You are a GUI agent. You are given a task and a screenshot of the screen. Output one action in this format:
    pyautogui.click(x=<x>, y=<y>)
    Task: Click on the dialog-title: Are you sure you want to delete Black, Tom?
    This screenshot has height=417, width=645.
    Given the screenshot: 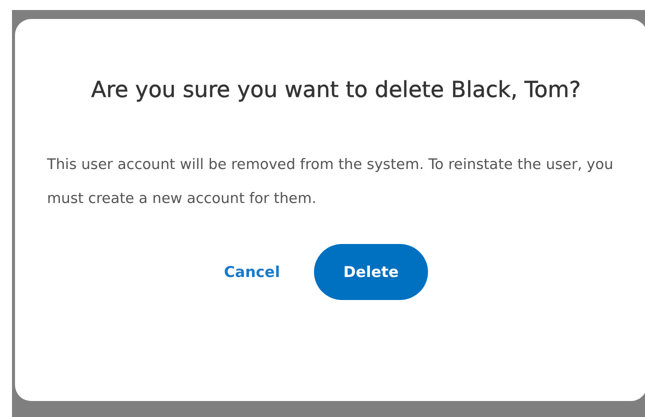 What is the action you would take?
    pyautogui.click(x=336, y=91)
    